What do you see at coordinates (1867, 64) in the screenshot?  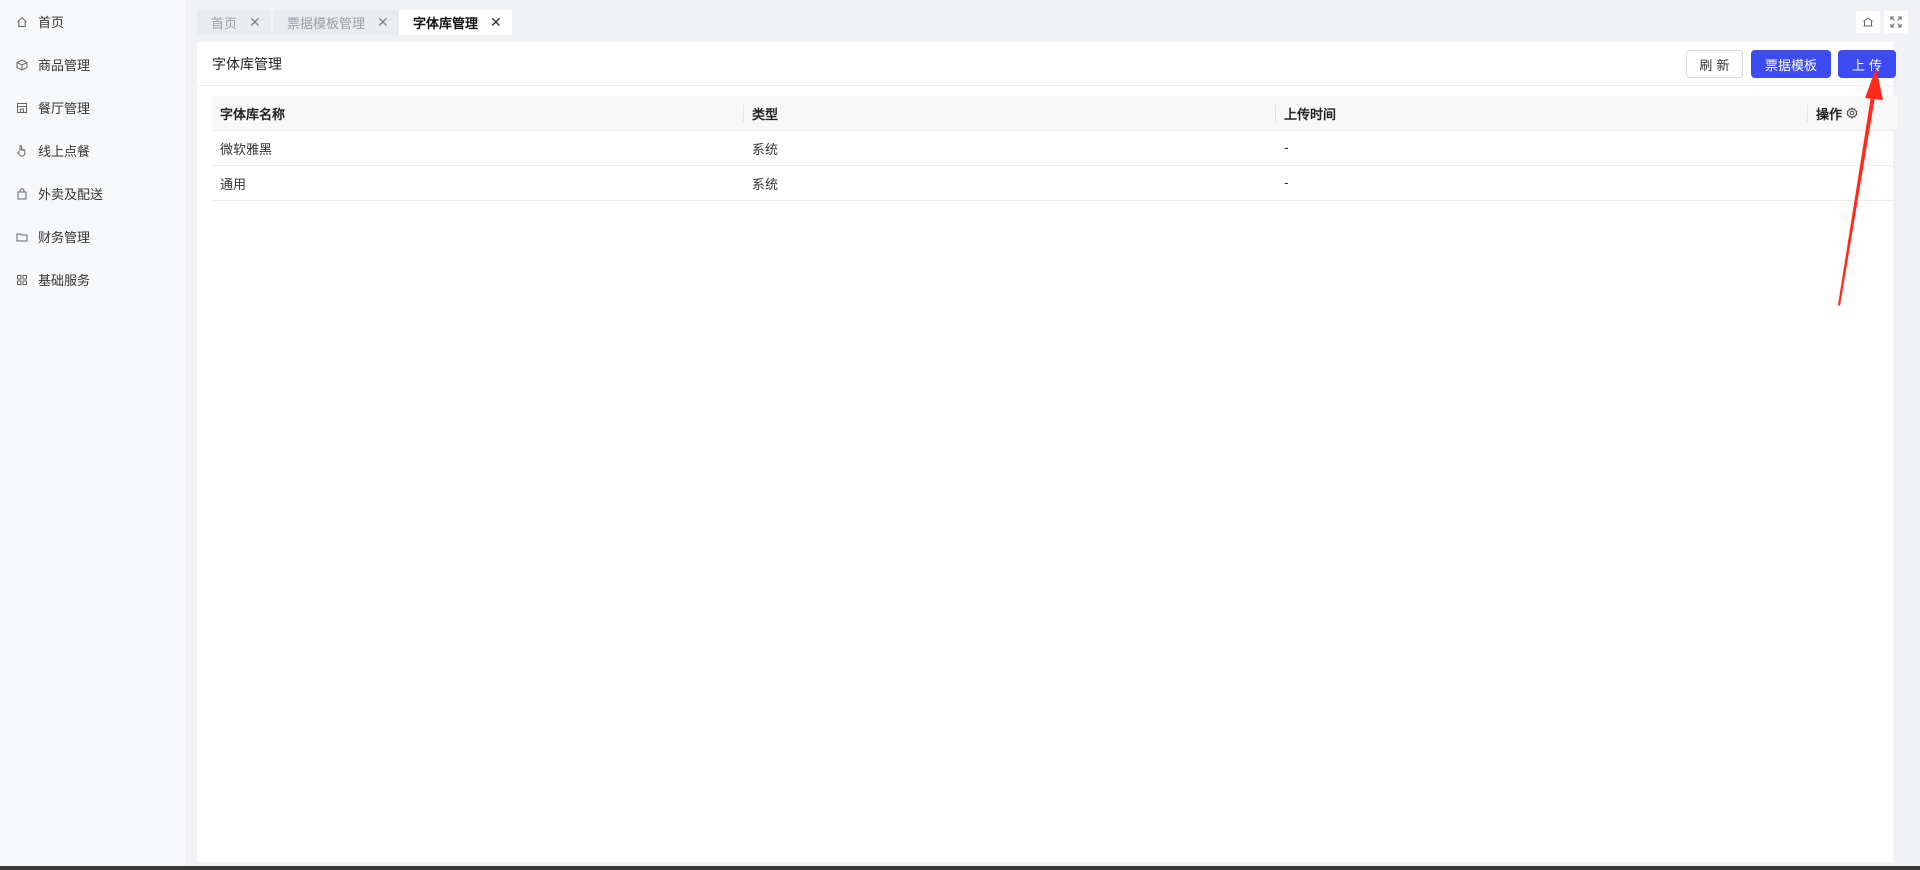 I see `upload-button: 上 传` at bounding box center [1867, 64].